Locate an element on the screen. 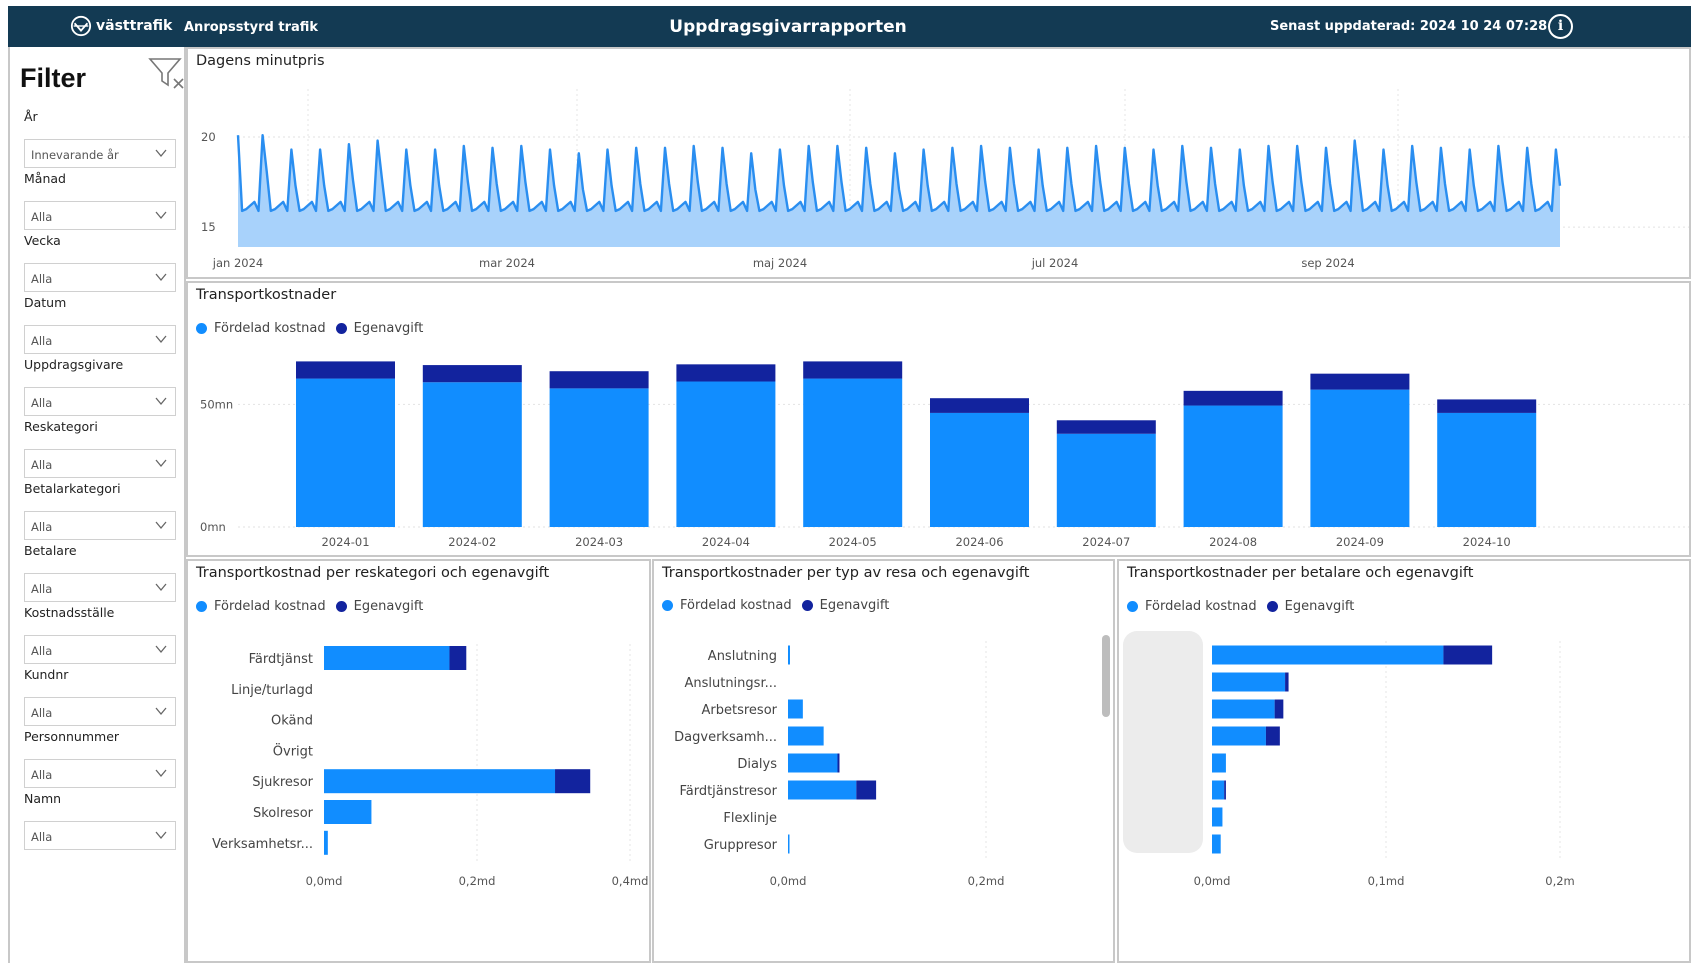 Image resolution: width=1691 pixels, height=963 pixels. category-label: Linje/turlagd is located at coordinates (272, 690).